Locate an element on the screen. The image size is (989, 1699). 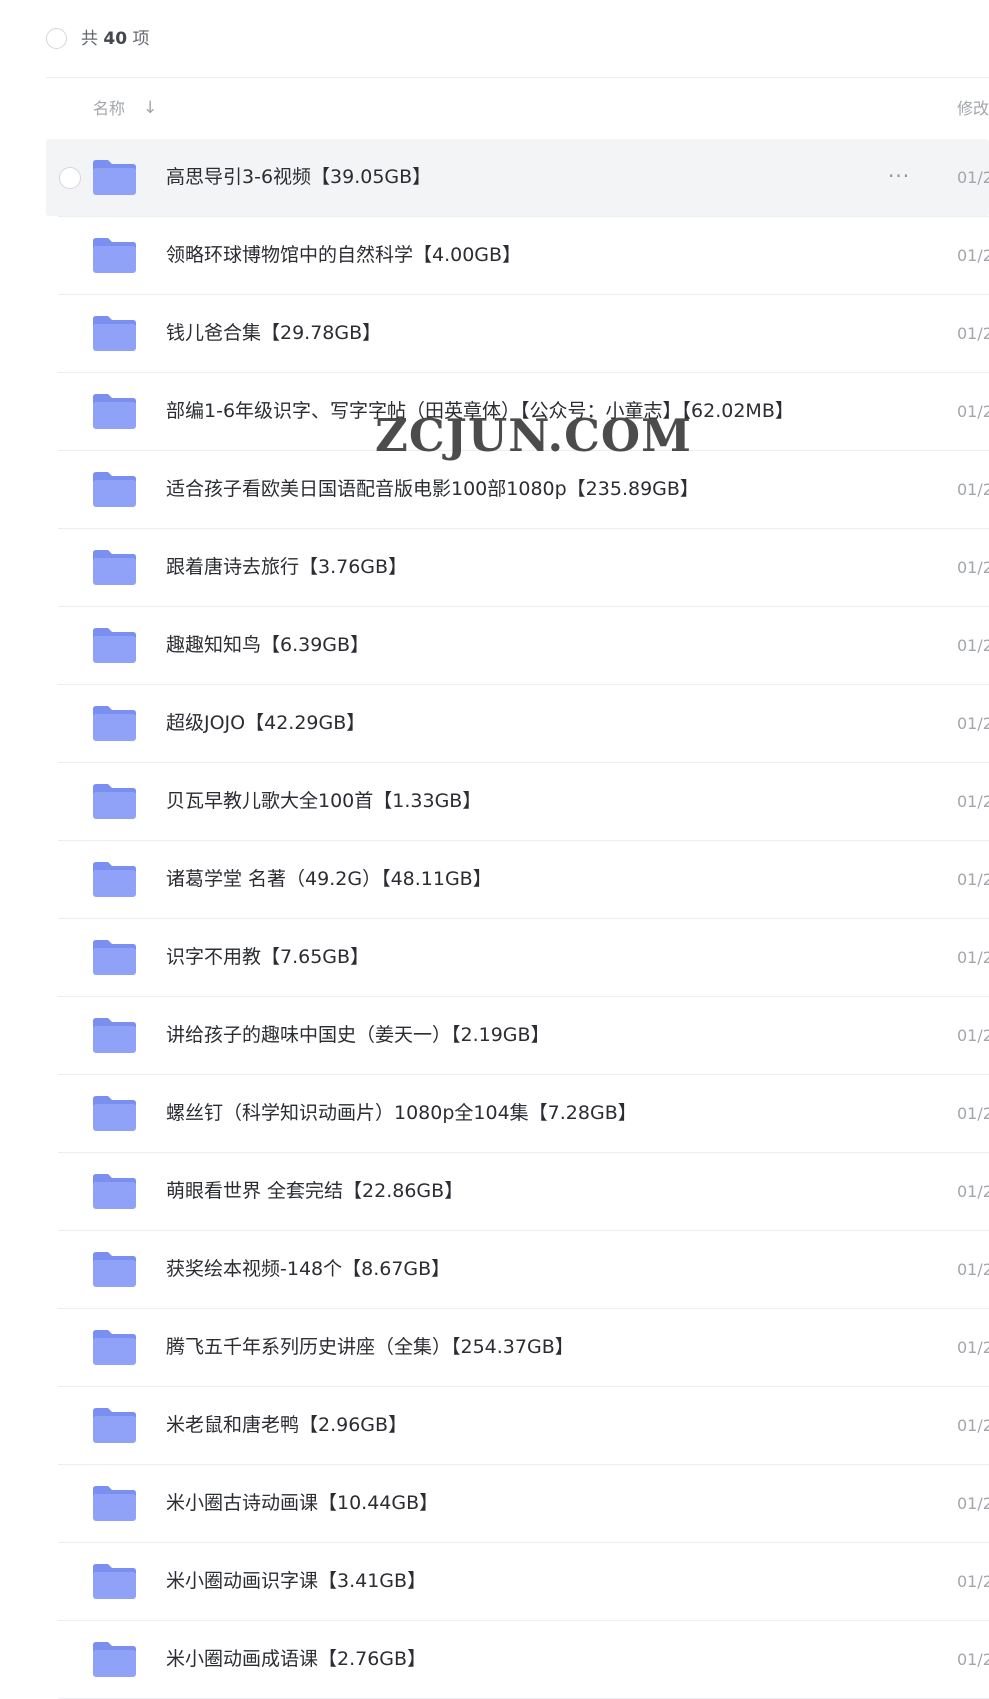
file-row: 腾飞五千年系列历史讲座（全集）【254.37GB】···01/2 is located at coordinates (494, 1348).